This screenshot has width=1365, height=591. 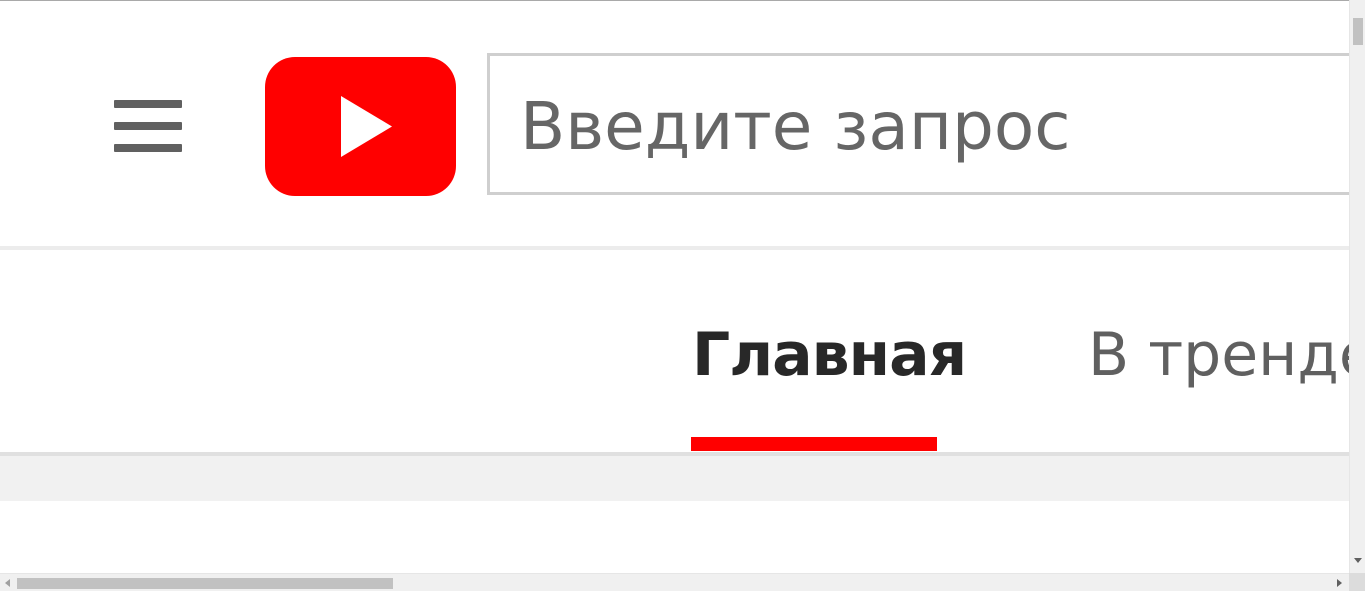 I want to click on header-divider, so click(x=674, y=248).